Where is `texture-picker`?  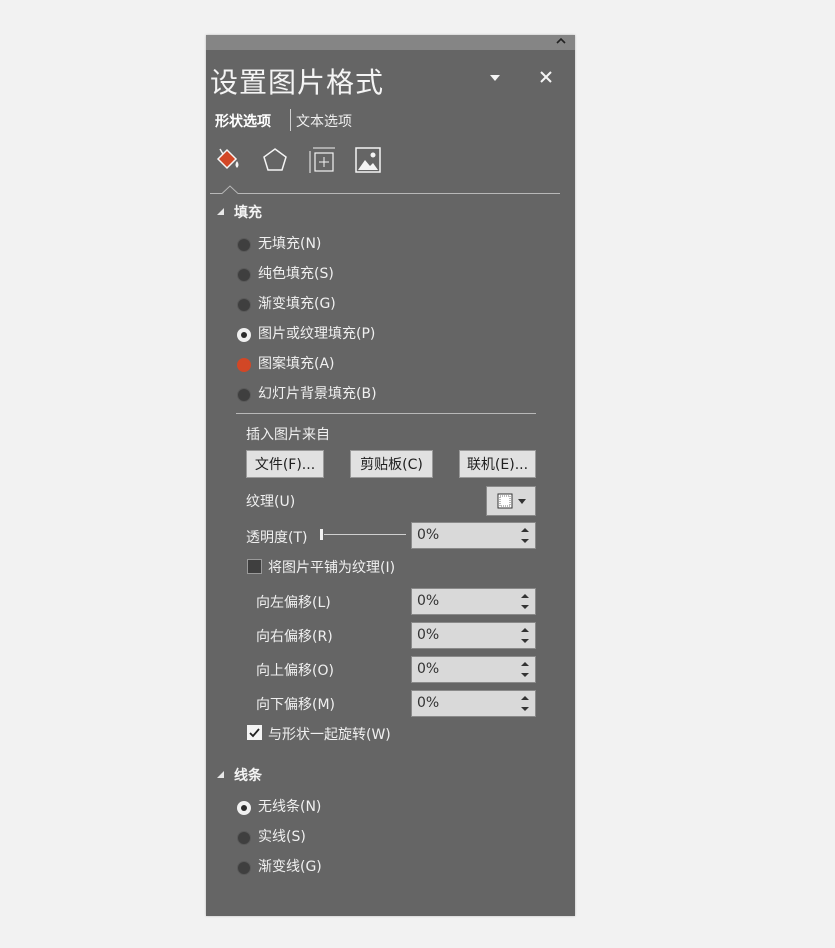
texture-picker is located at coordinates (511, 501).